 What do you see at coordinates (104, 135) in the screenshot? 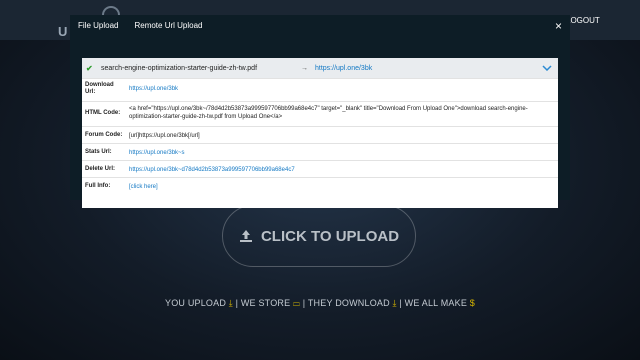
I see `info-label: Forum Code:` at bounding box center [104, 135].